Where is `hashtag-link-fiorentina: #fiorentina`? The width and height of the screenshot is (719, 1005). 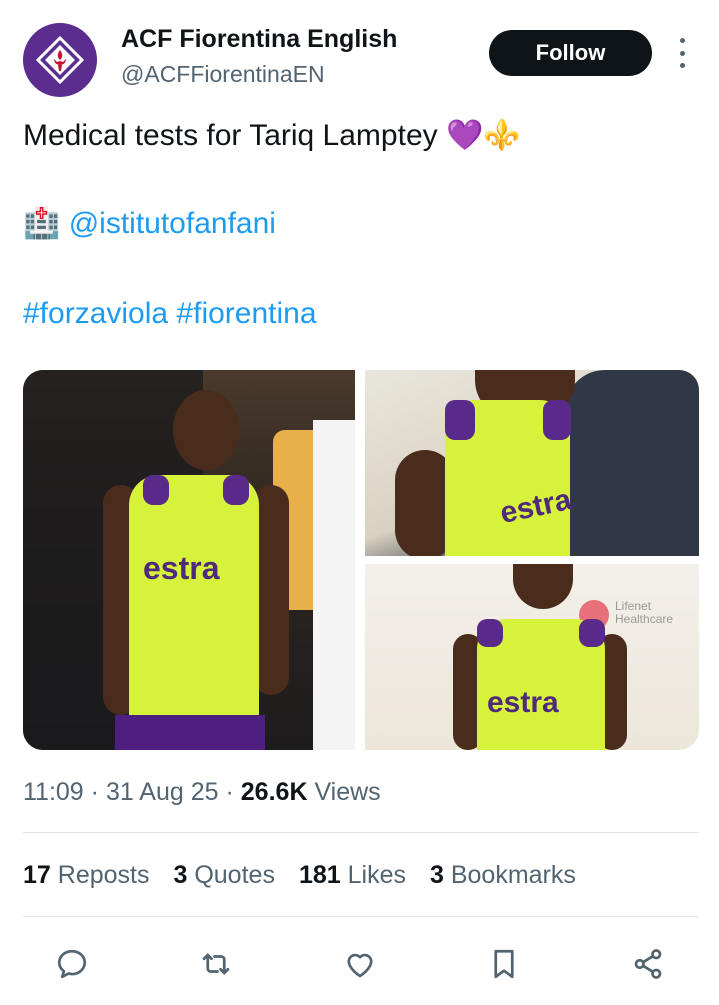
hashtag-link-fiorentina: #fiorentina is located at coordinates (246, 313).